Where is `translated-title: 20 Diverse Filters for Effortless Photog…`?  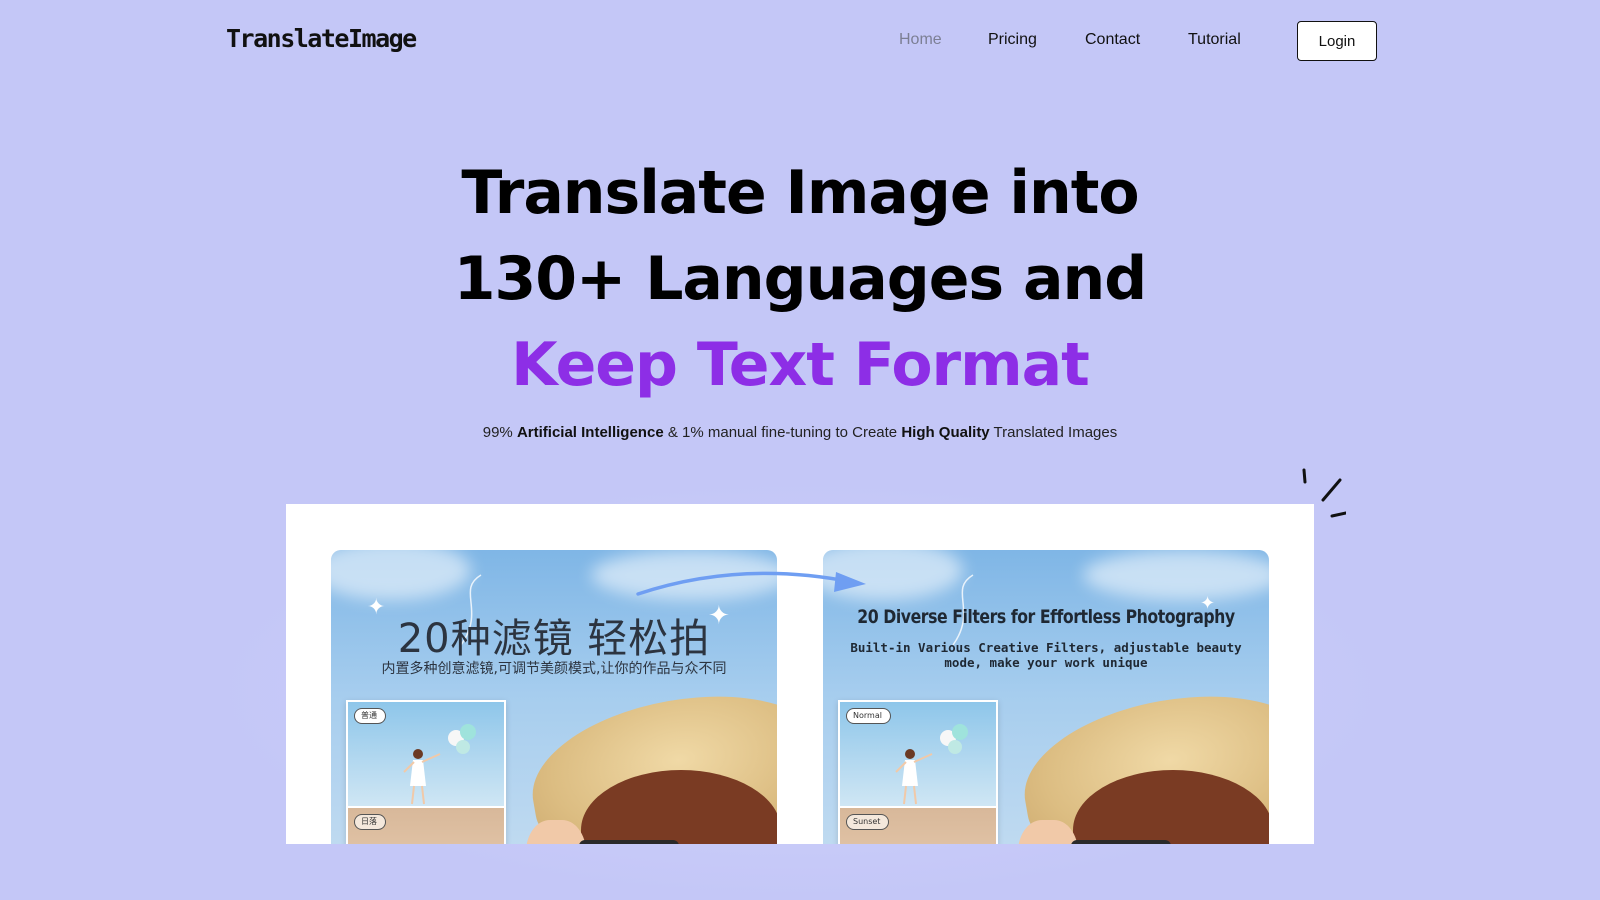
translated-title: 20 Diverse Filters for Effortless Photog… is located at coordinates (1046, 617).